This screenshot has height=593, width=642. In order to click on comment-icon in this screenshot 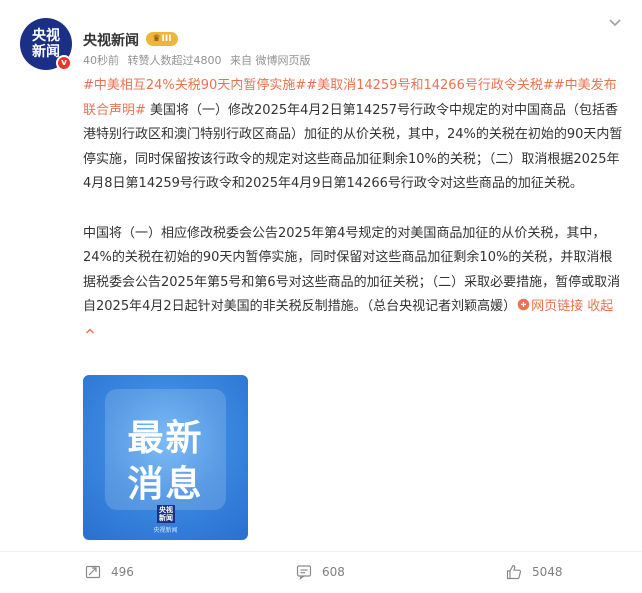, I will do `click(304, 572)`.